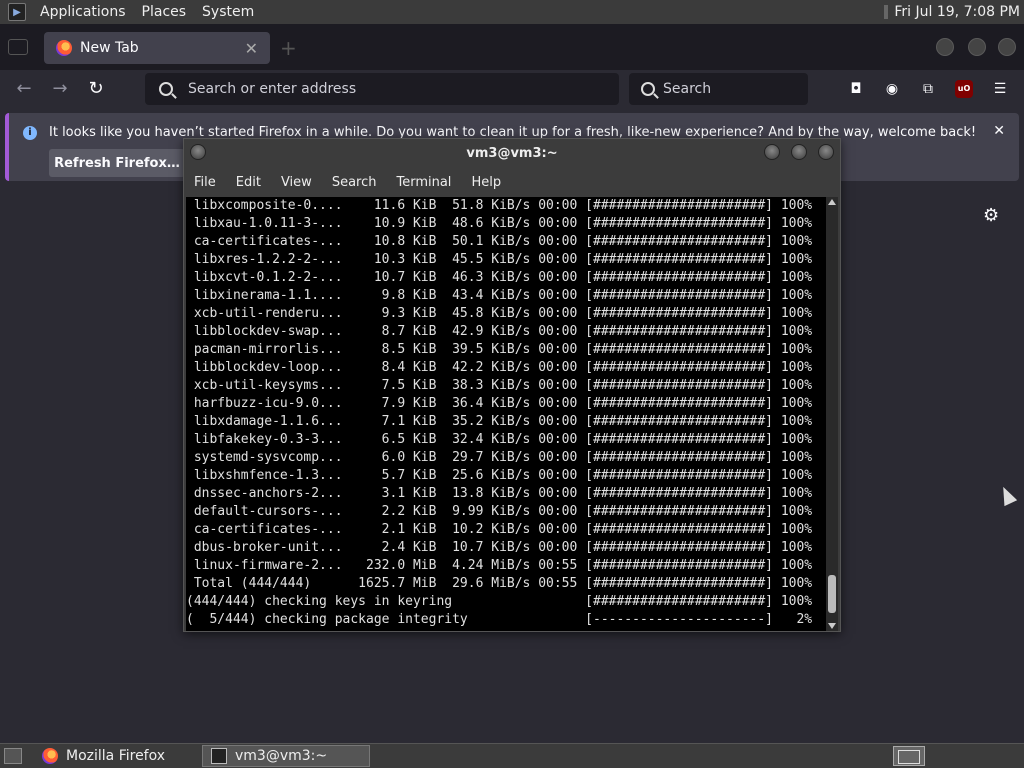  Describe the element at coordinates (164, 12) in the screenshot. I see `menu-places: Places` at that location.